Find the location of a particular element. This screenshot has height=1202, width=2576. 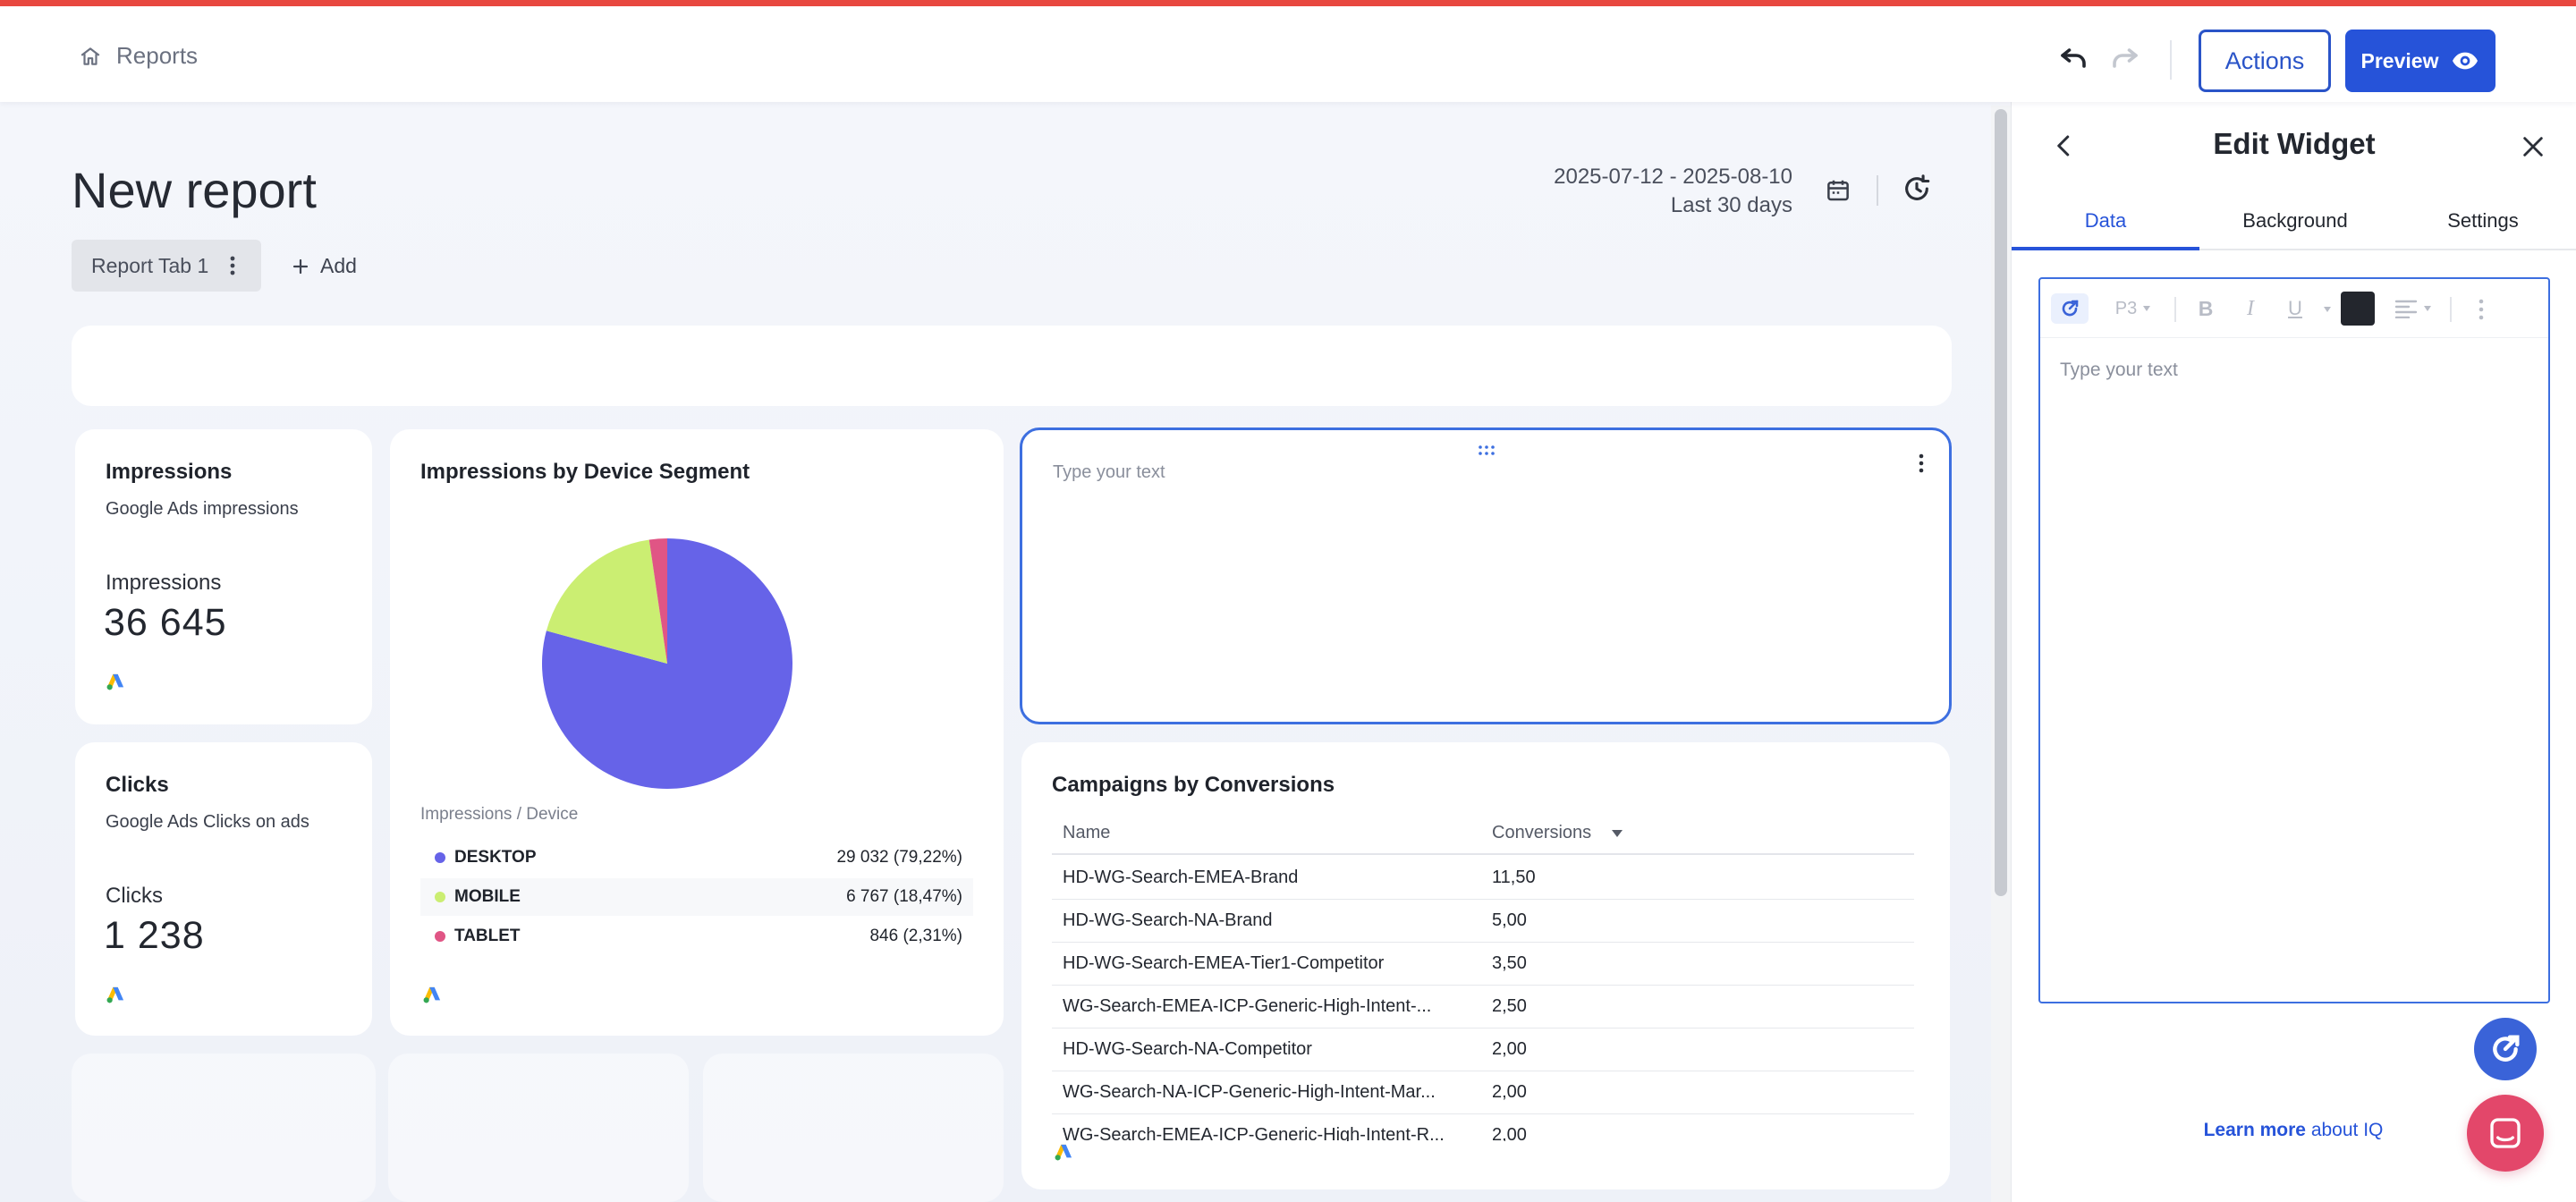

campaign-name: HD-WG-Search-NA-Competitor is located at coordinates (1187, 1049).